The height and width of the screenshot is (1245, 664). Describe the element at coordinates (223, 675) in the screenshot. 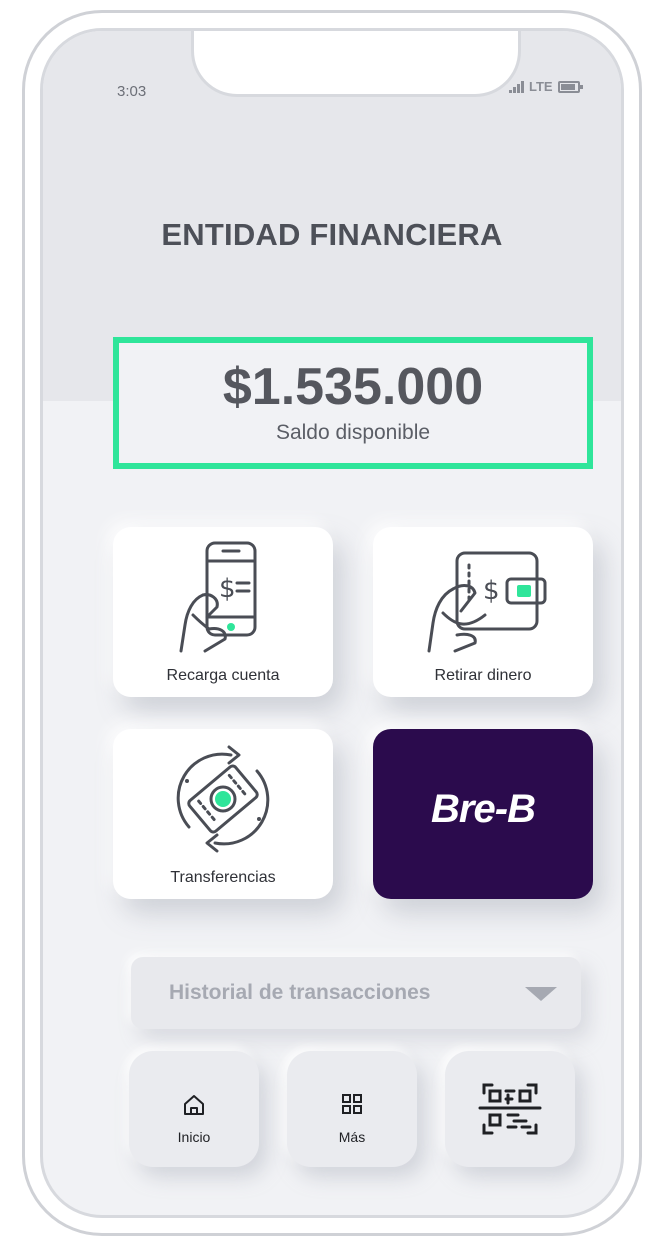

I see `recarga-cuenta-label: Recarga cuenta` at that location.